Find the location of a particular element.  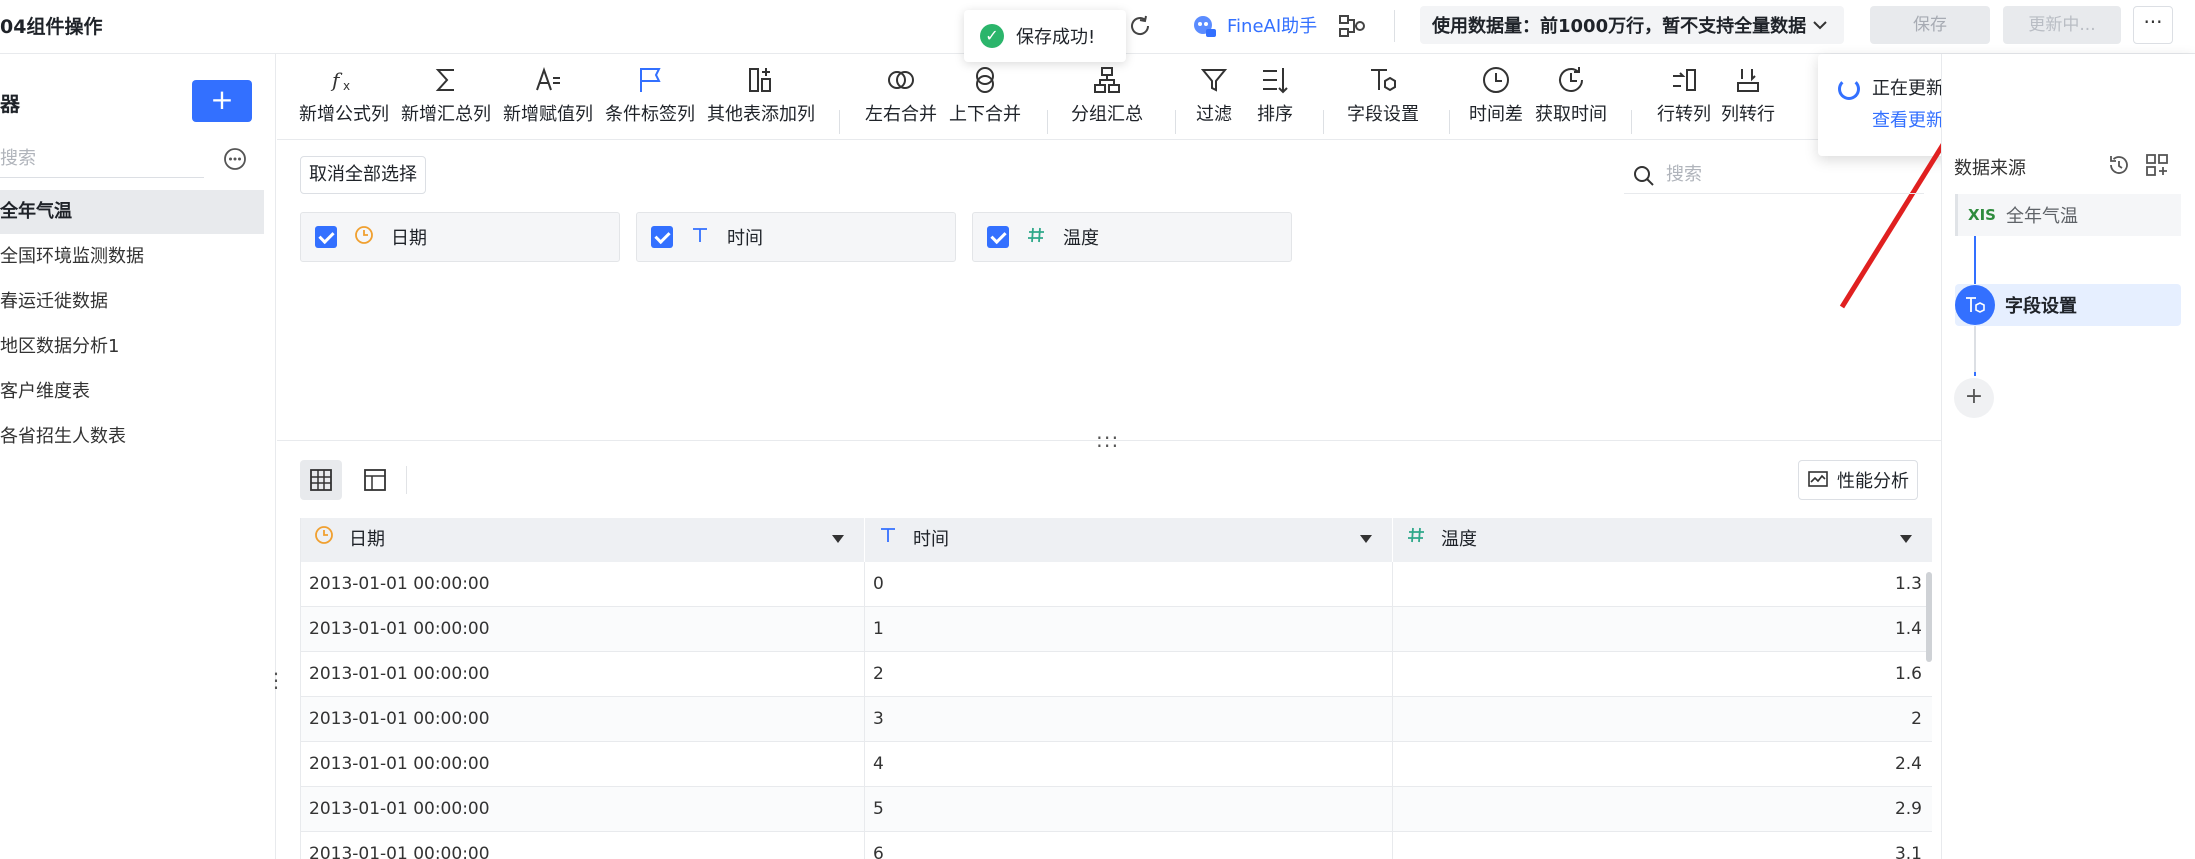

ai-assistant-icon is located at coordinates (1205, 26).